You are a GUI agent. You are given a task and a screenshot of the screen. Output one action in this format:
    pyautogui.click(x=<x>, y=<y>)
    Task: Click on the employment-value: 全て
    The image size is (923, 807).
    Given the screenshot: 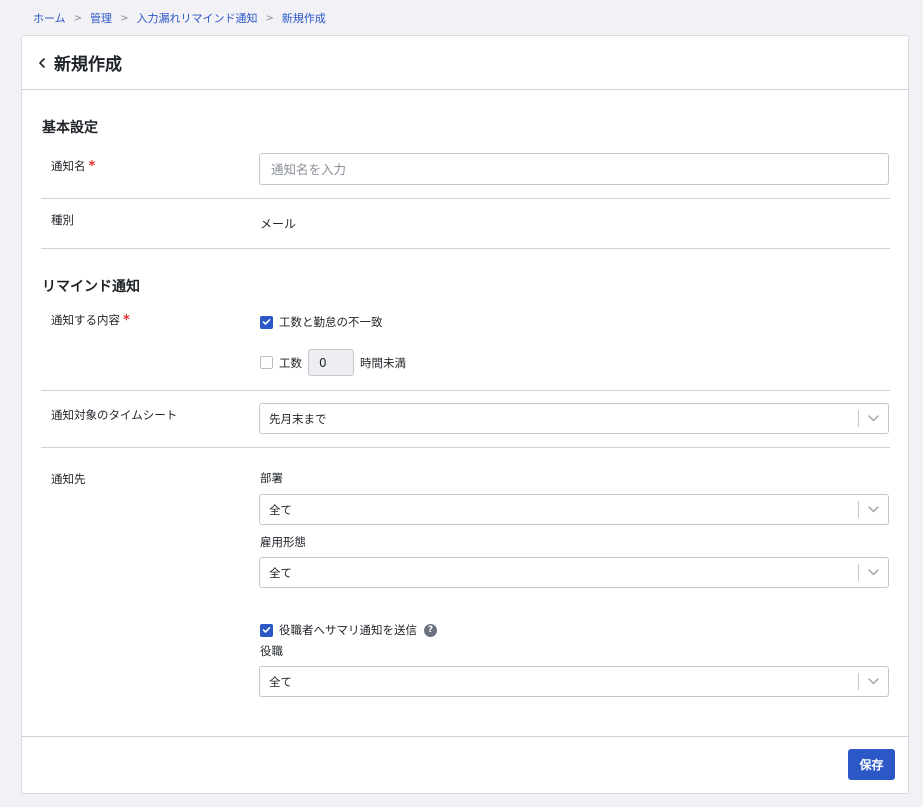 What is the action you would take?
    pyautogui.click(x=280, y=572)
    